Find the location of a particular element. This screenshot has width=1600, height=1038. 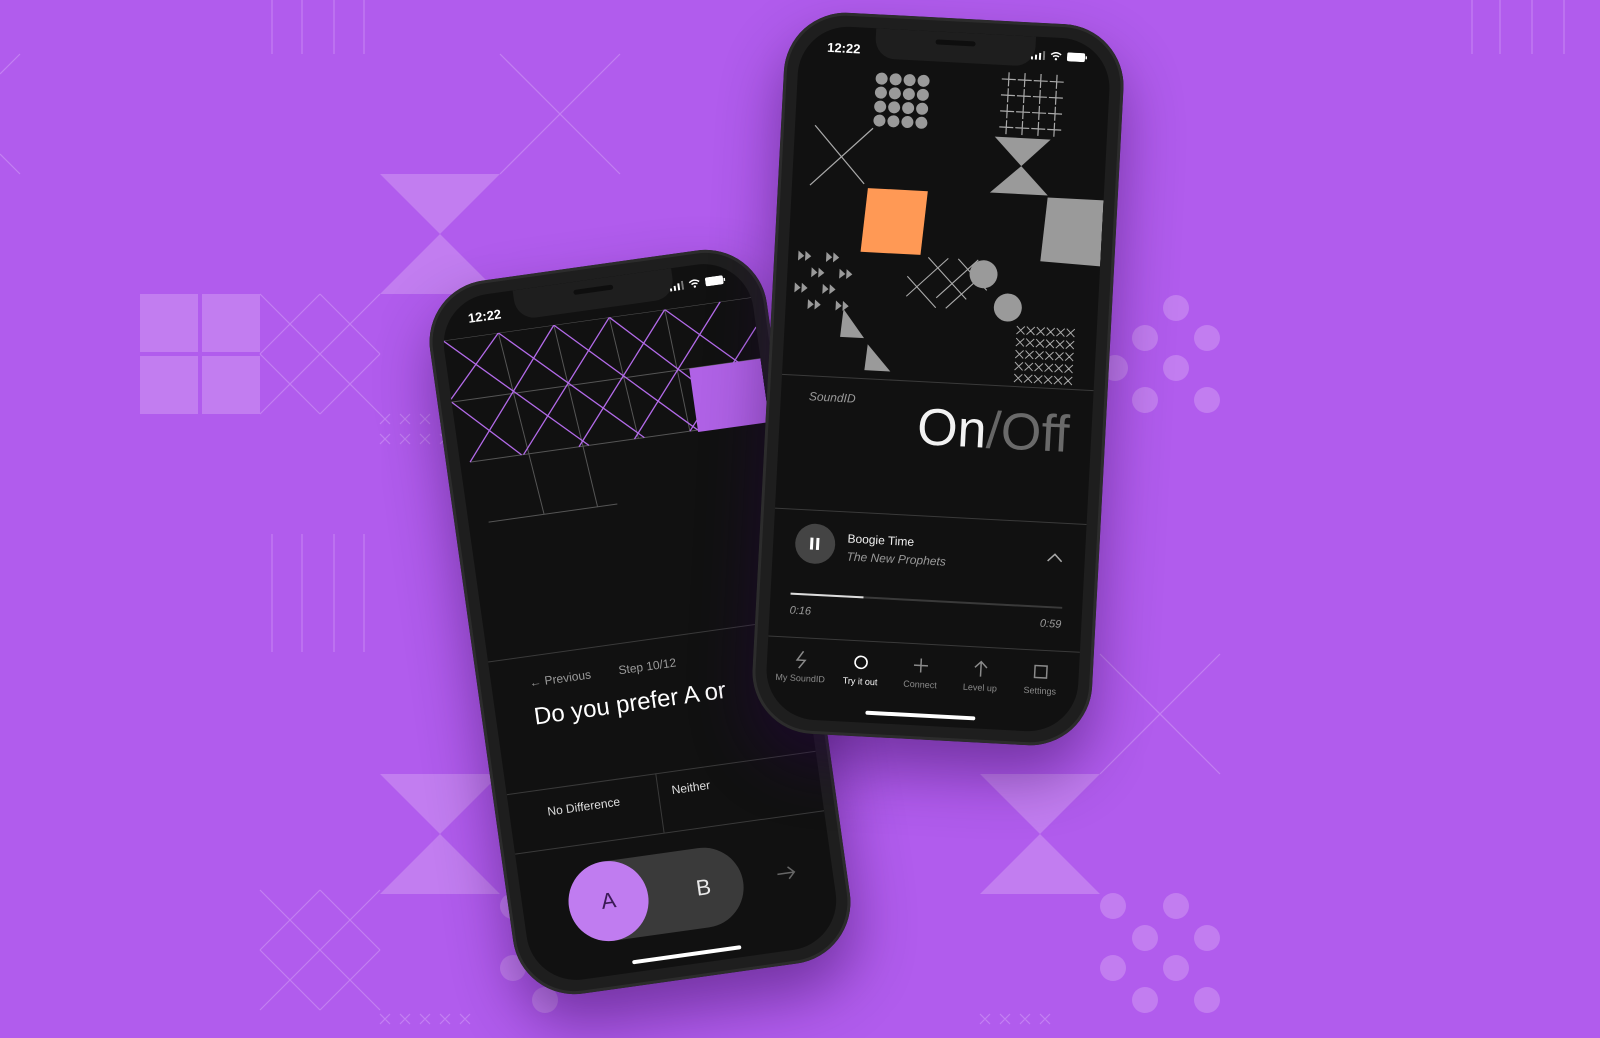

tab-label: Level up is located at coordinates (980, 687).